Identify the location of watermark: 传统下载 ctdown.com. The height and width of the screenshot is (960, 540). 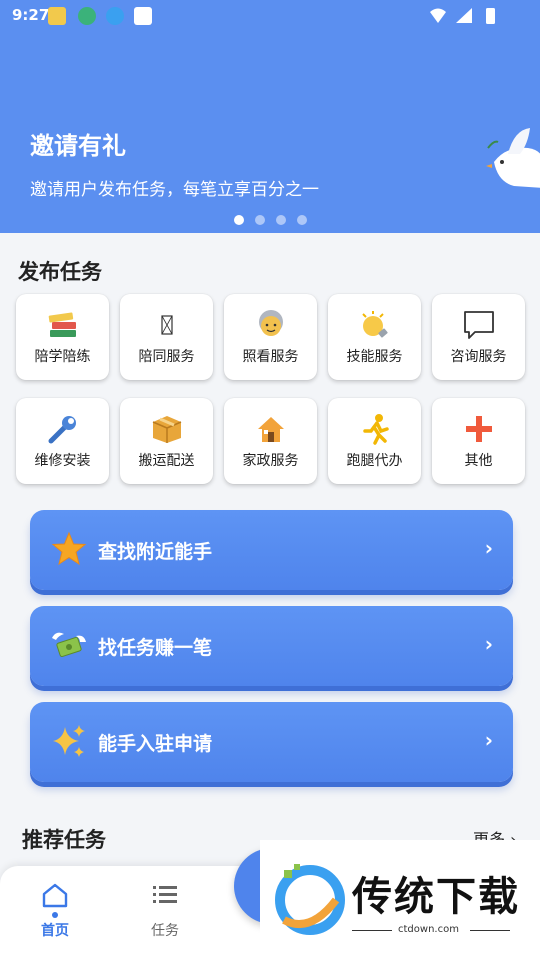
(400, 900).